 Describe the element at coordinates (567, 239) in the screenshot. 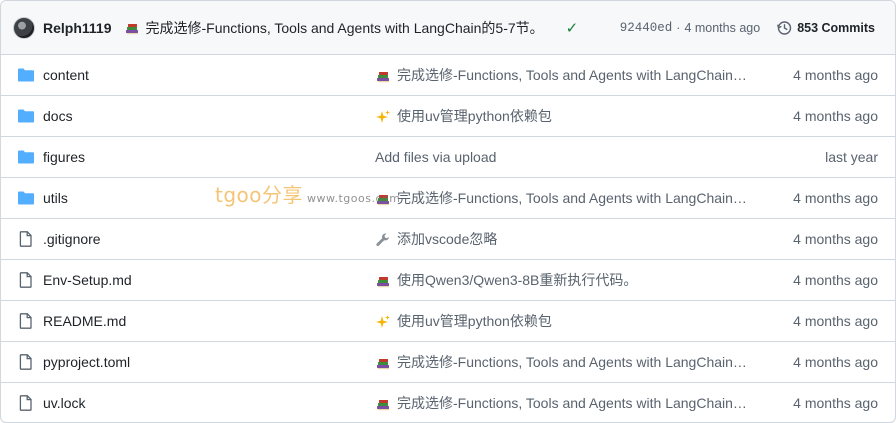

I see `commit-message-link: 添加vscode忽略` at that location.